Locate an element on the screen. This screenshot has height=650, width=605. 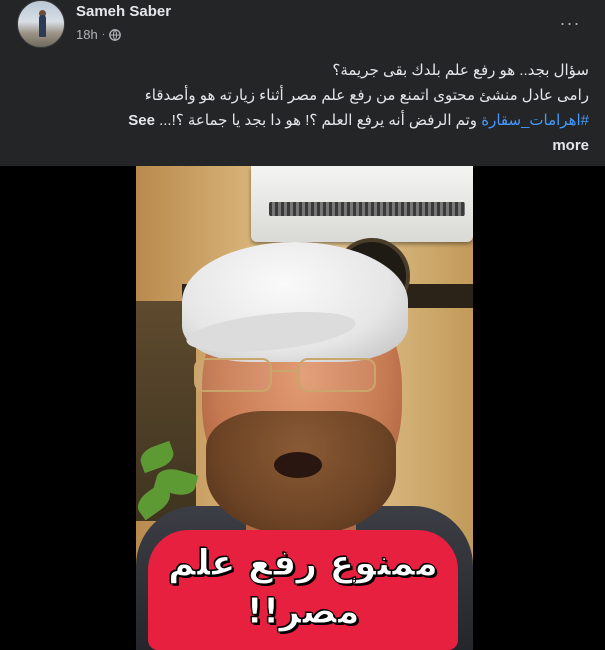
glasses-left-lens is located at coordinates (233, 375).